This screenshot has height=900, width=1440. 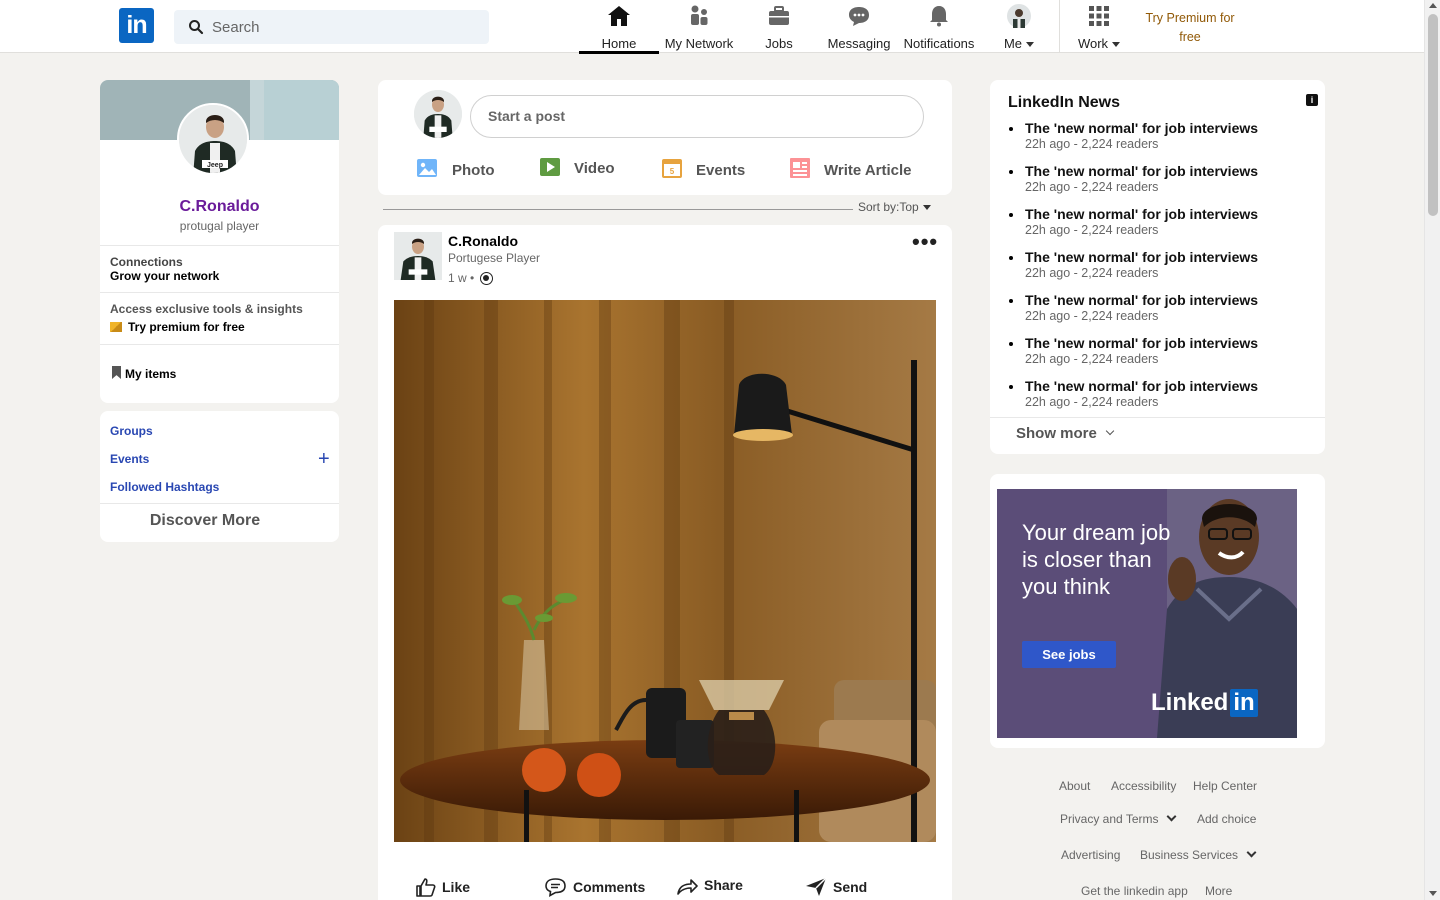 What do you see at coordinates (1244, 703) in the screenshot?
I see `brand-in: in` at bounding box center [1244, 703].